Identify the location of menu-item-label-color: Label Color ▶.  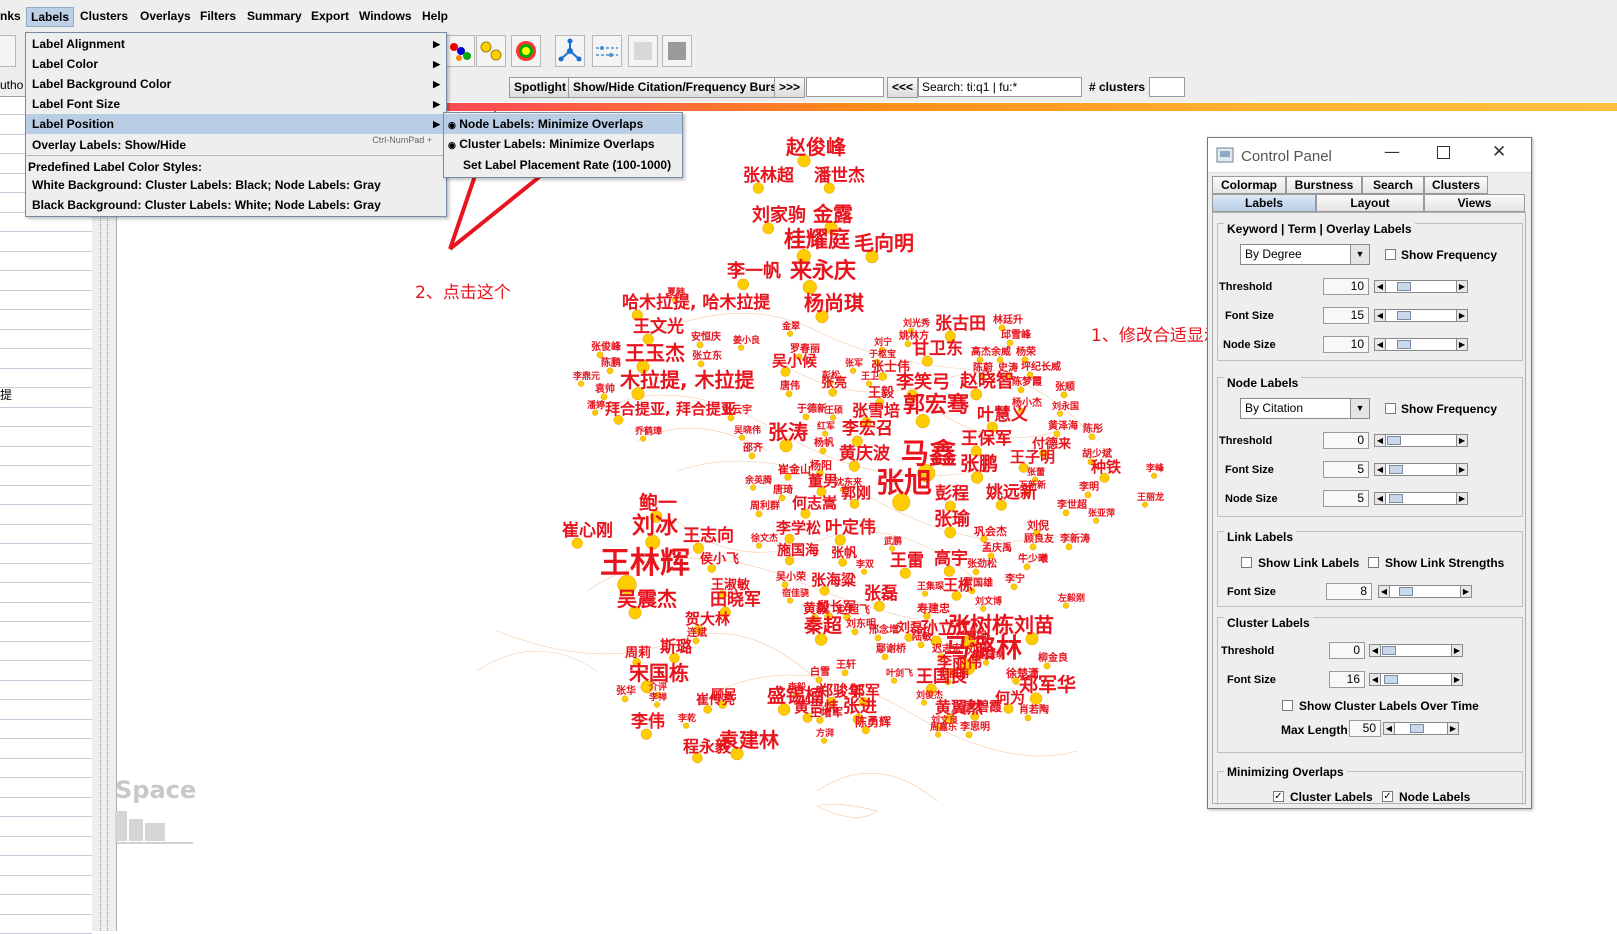
(236, 64).